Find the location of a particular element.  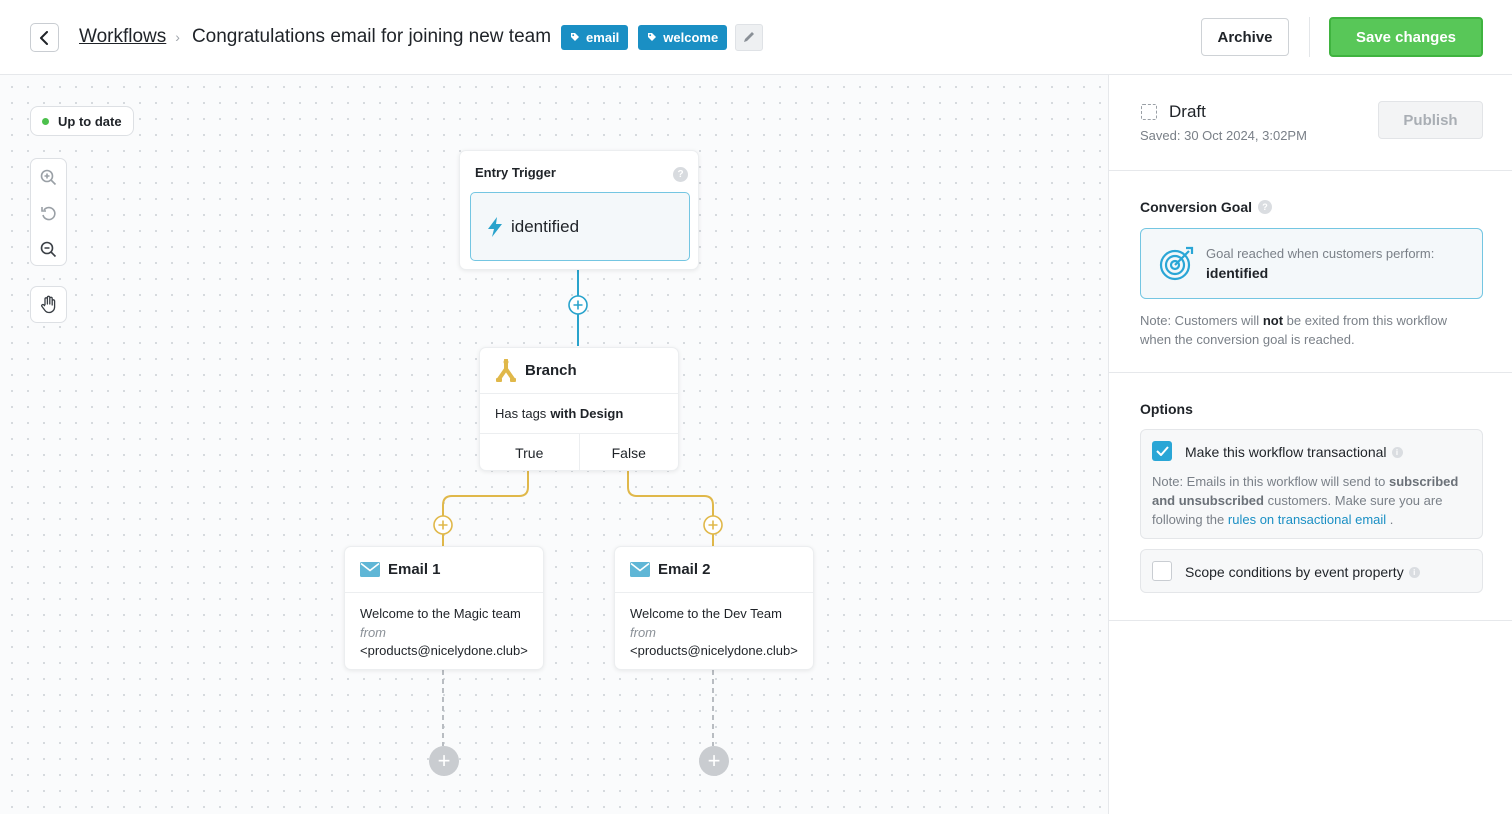

trigger-event-label: identified is located at coordinates (545, 226).